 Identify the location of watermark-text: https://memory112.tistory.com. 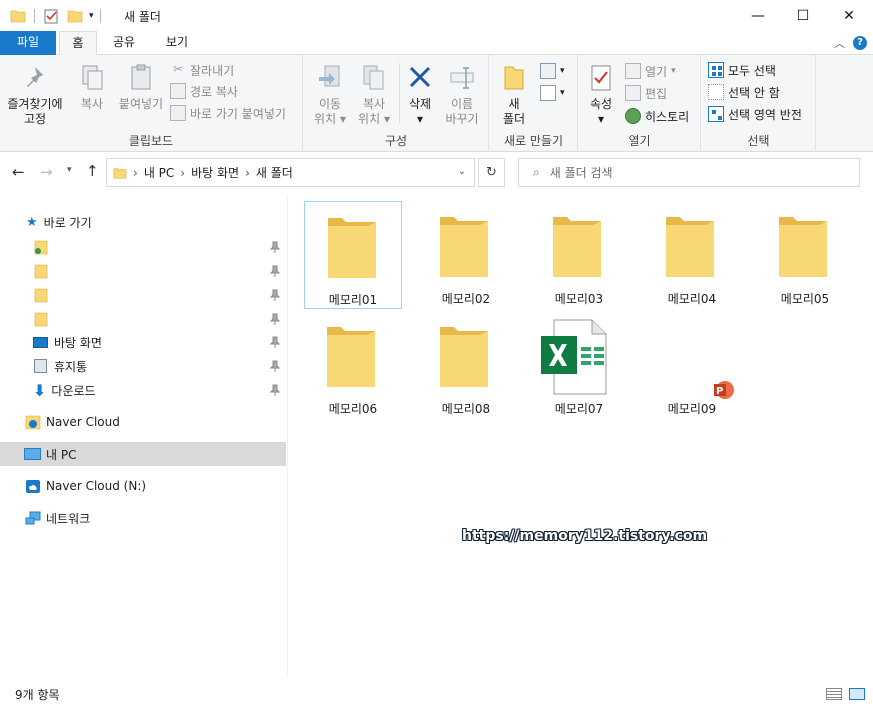
(585, 536).